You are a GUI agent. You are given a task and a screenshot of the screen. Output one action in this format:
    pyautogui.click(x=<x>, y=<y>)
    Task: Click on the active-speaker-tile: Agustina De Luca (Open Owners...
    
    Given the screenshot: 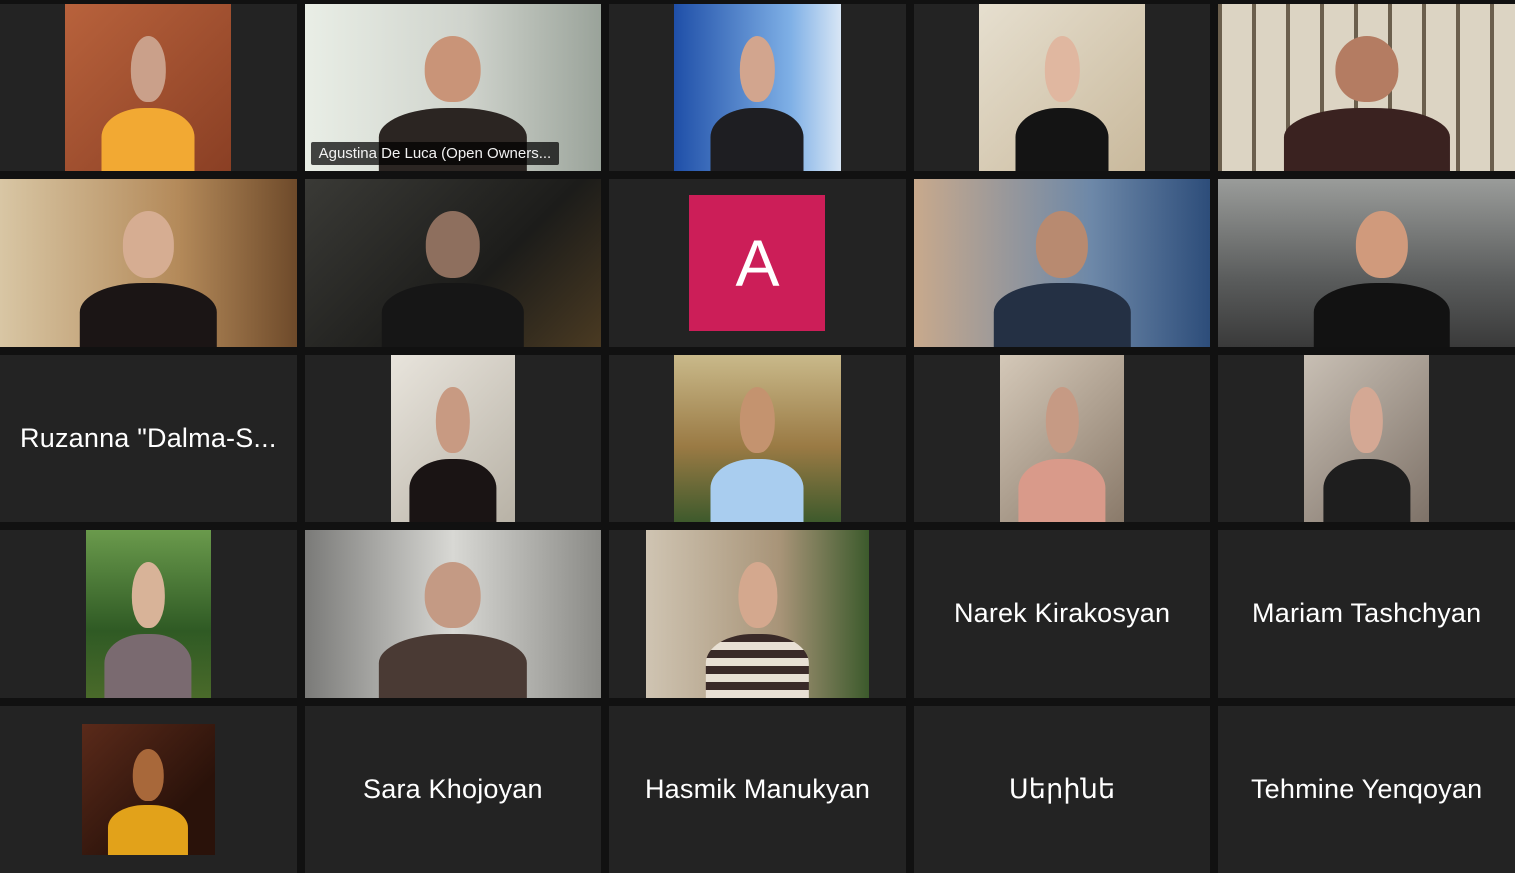 What is the action you would take?
    pyautogui.click(x=453, y=88)
    